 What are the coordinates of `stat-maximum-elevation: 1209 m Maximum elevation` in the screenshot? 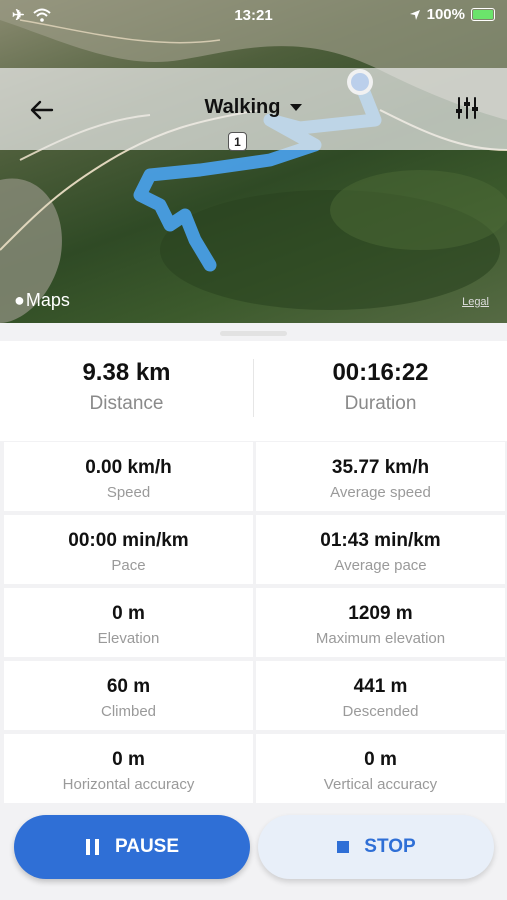 It's located at (380, 622).